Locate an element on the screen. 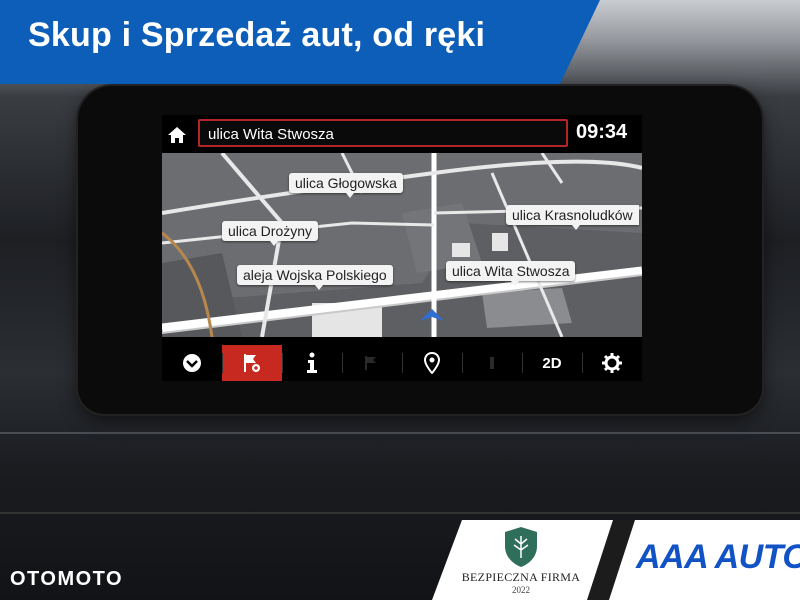  disabled-flag-button is located at coordinates (372, 363).